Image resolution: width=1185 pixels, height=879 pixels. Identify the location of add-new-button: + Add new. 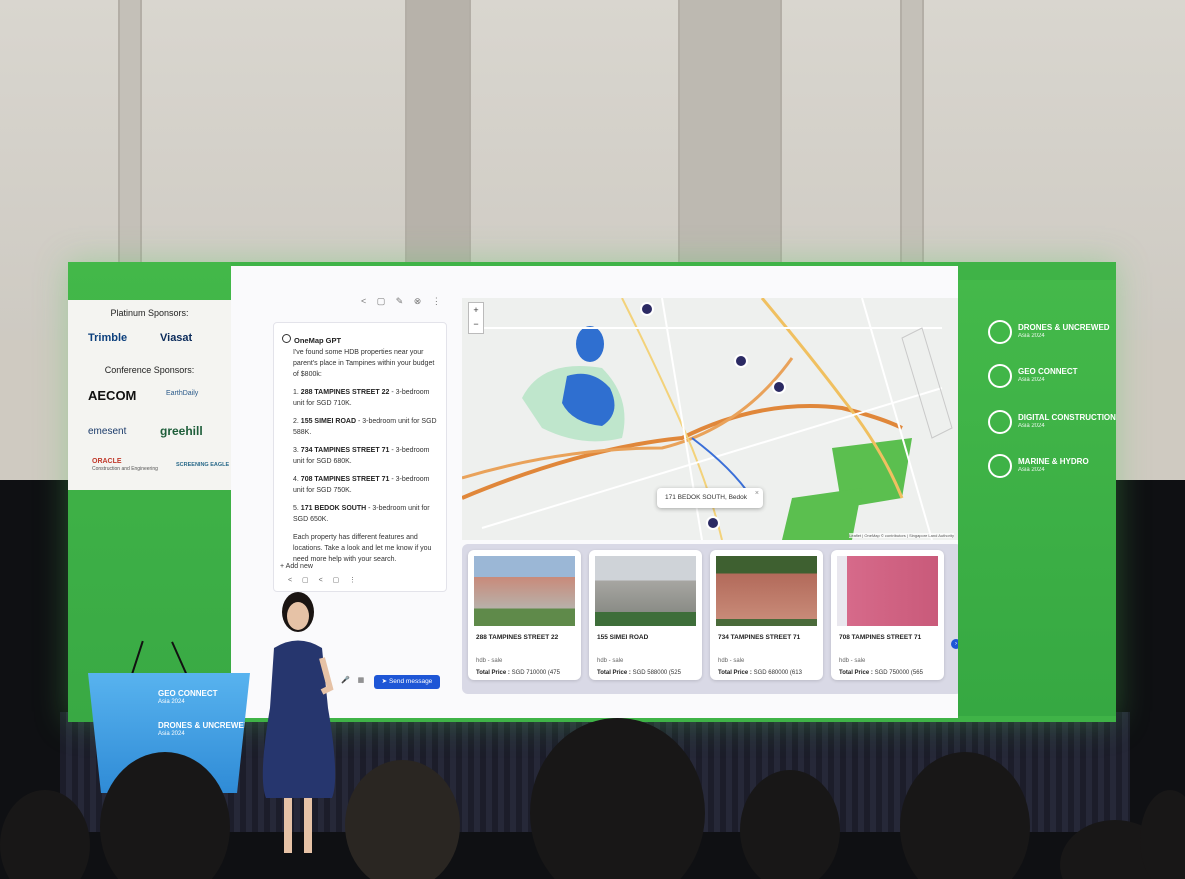
(296, 566).